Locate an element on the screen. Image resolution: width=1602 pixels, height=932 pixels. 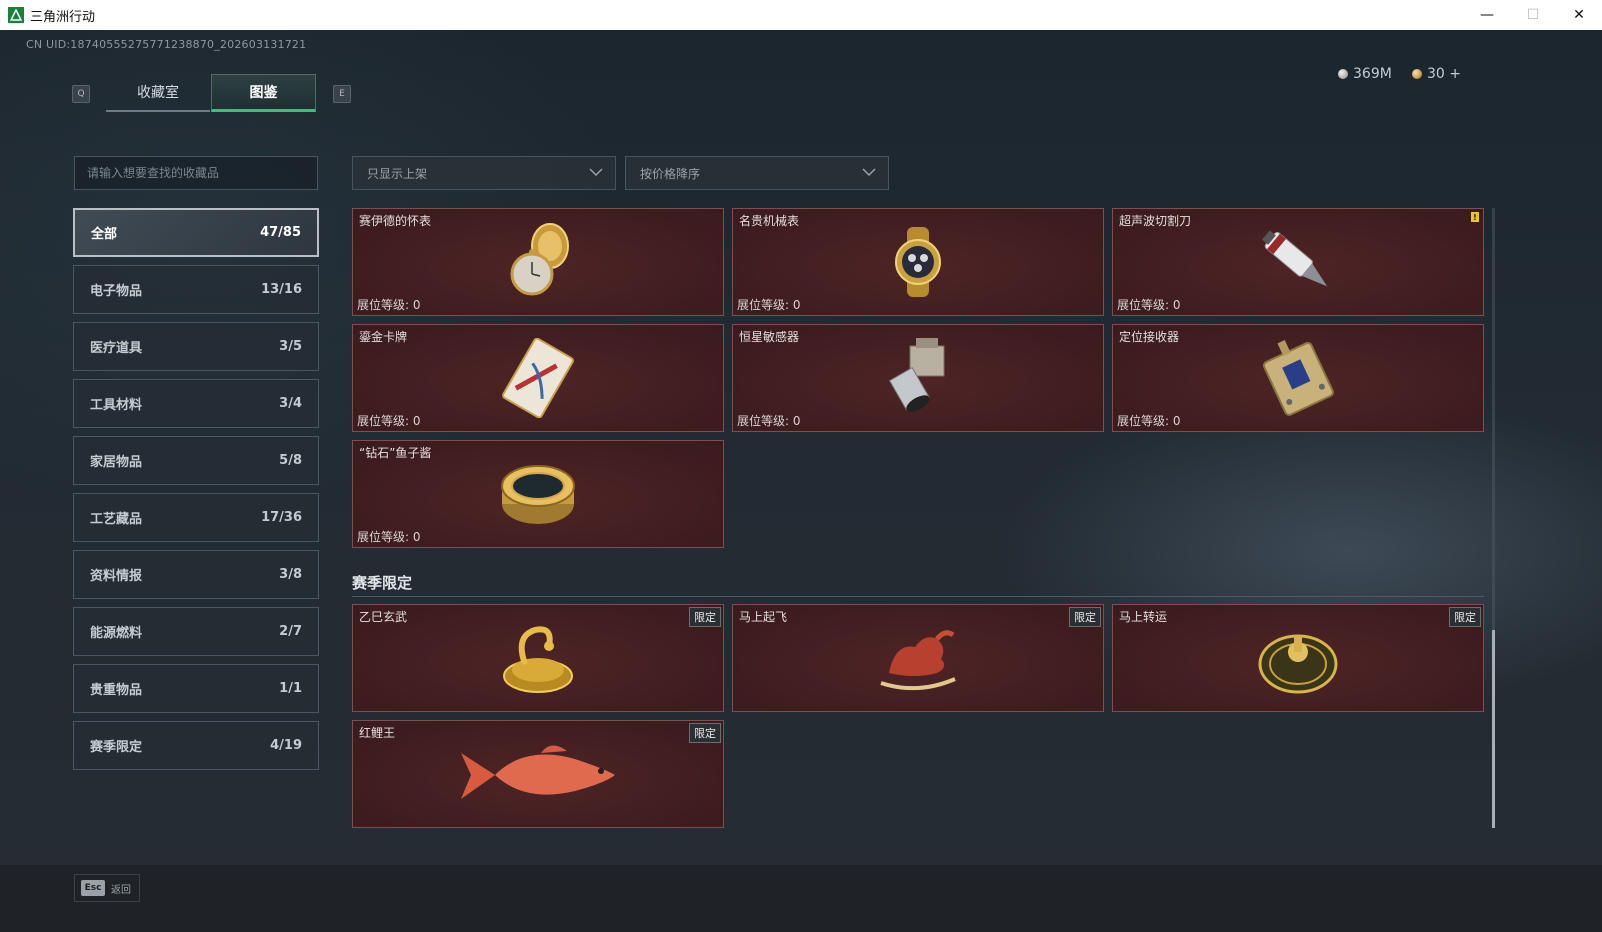
prev-tab-key-hint: Q is located at coordinates (81, 94).